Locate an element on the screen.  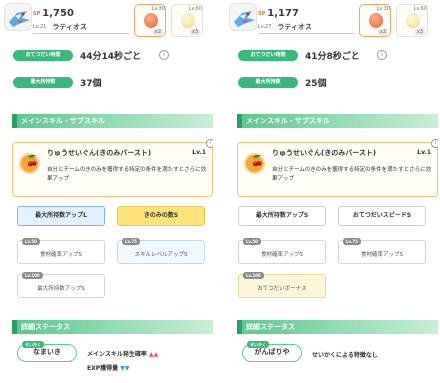
down-arrows-icon: ▼▼ is located at coordinates (125, 368).